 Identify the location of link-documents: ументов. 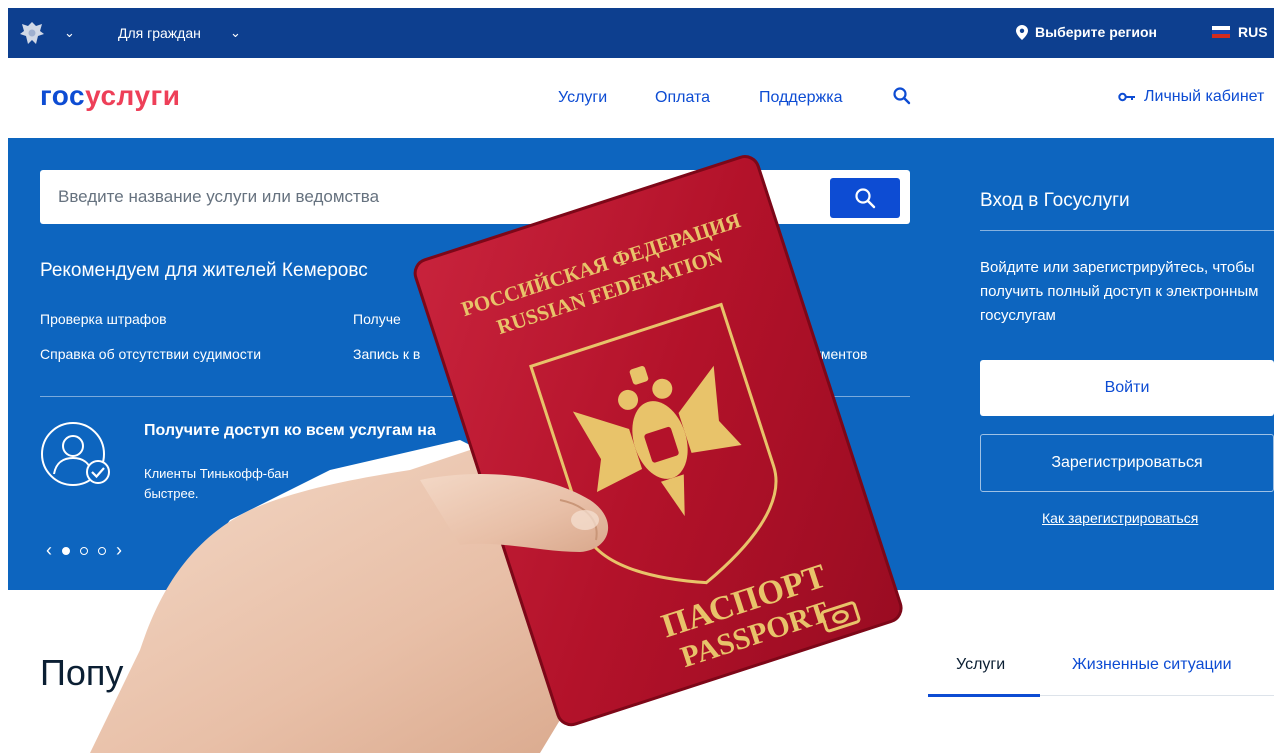
(840, 354).